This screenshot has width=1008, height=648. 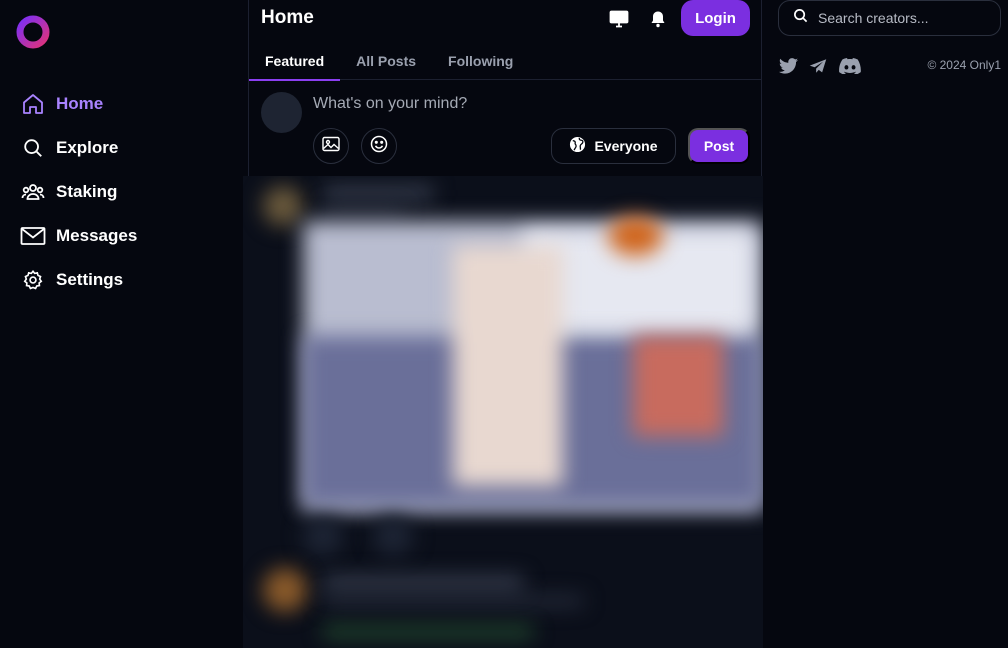 What do you see at coordinates (393, 536) in the screenshot?
I see `post-comment` at bounding box center [393, 536].